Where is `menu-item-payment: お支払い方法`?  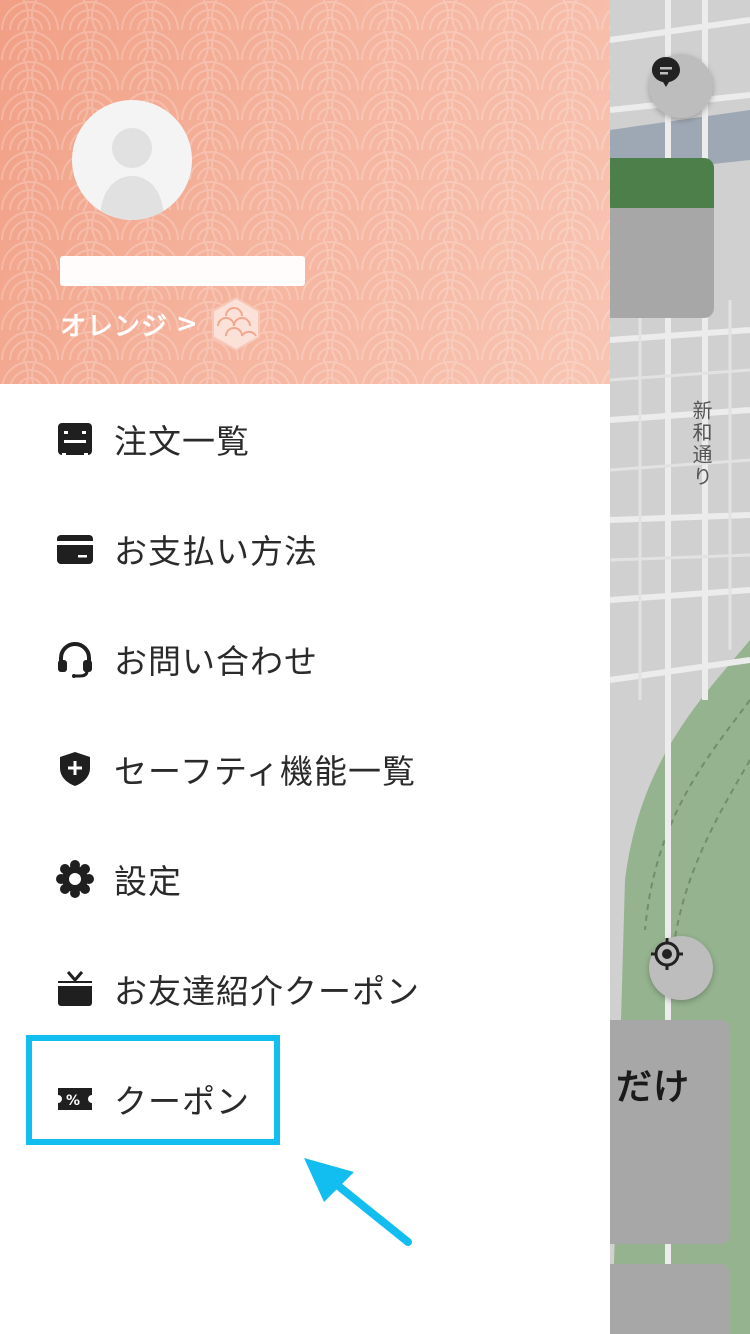 menu-item-payment: お支払い方法 is located at coordinates (305, 549).